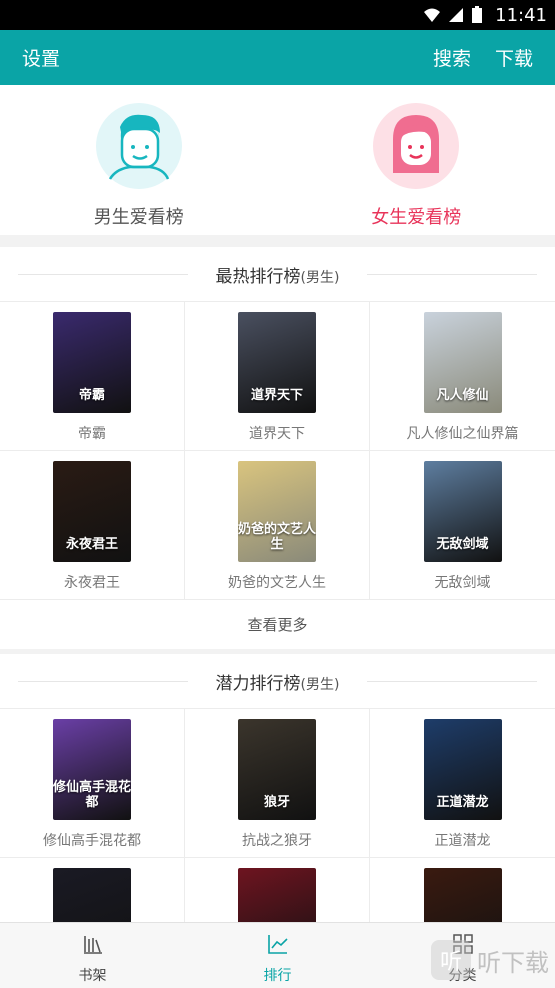  What do you see at coordinates (416, 146) in the screenshot?
I see `girl-avatar-icon` at bounding box center [416, 146].